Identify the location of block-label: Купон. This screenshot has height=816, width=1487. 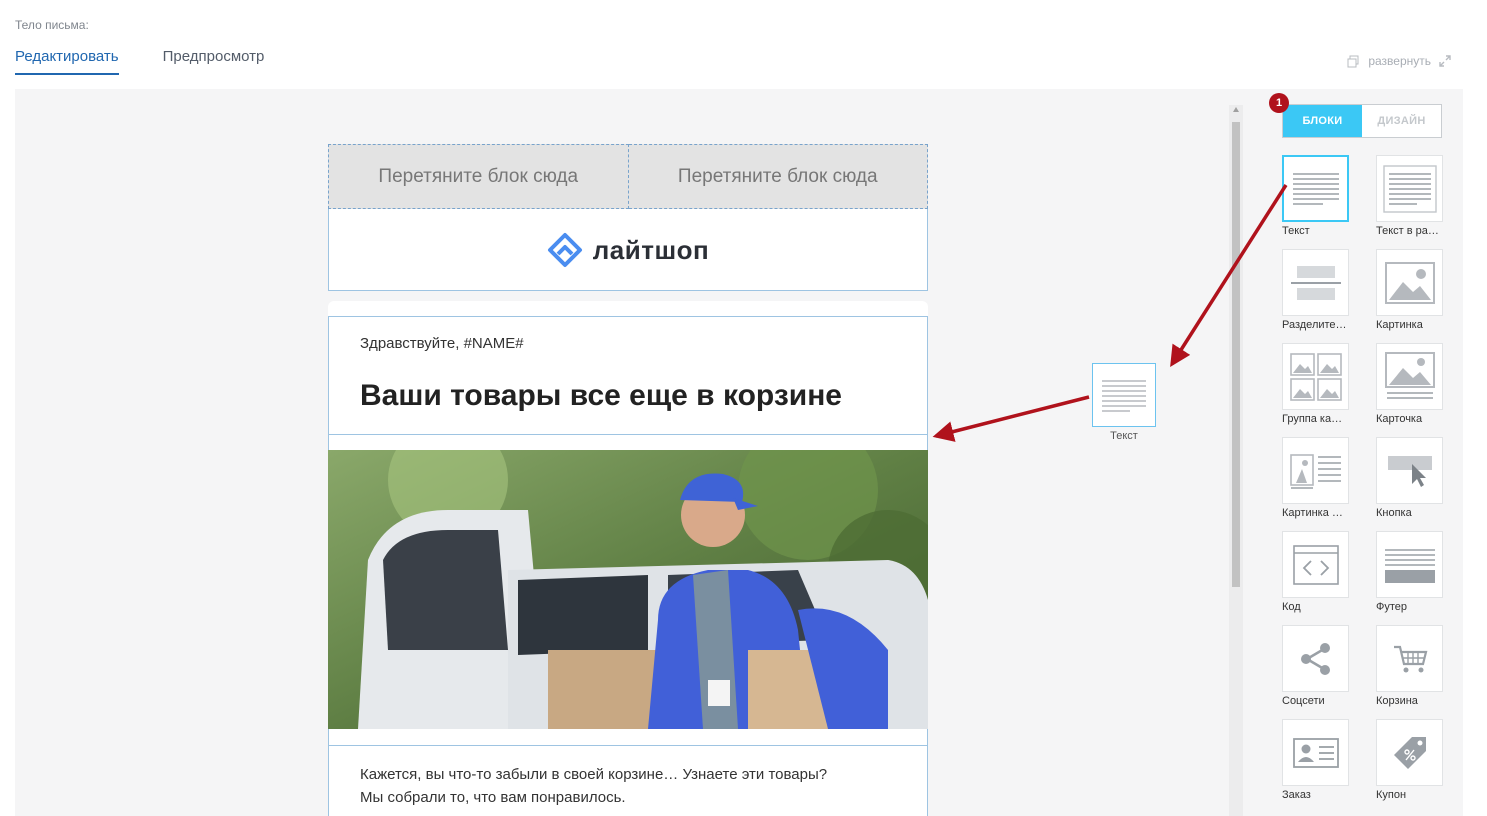
(1391, 795).